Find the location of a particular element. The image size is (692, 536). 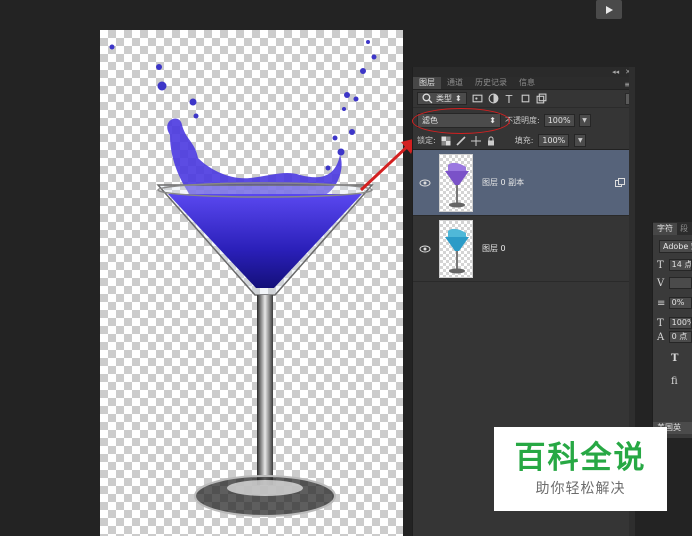

tracking-input: 0% is located at coordinates (680, 303).